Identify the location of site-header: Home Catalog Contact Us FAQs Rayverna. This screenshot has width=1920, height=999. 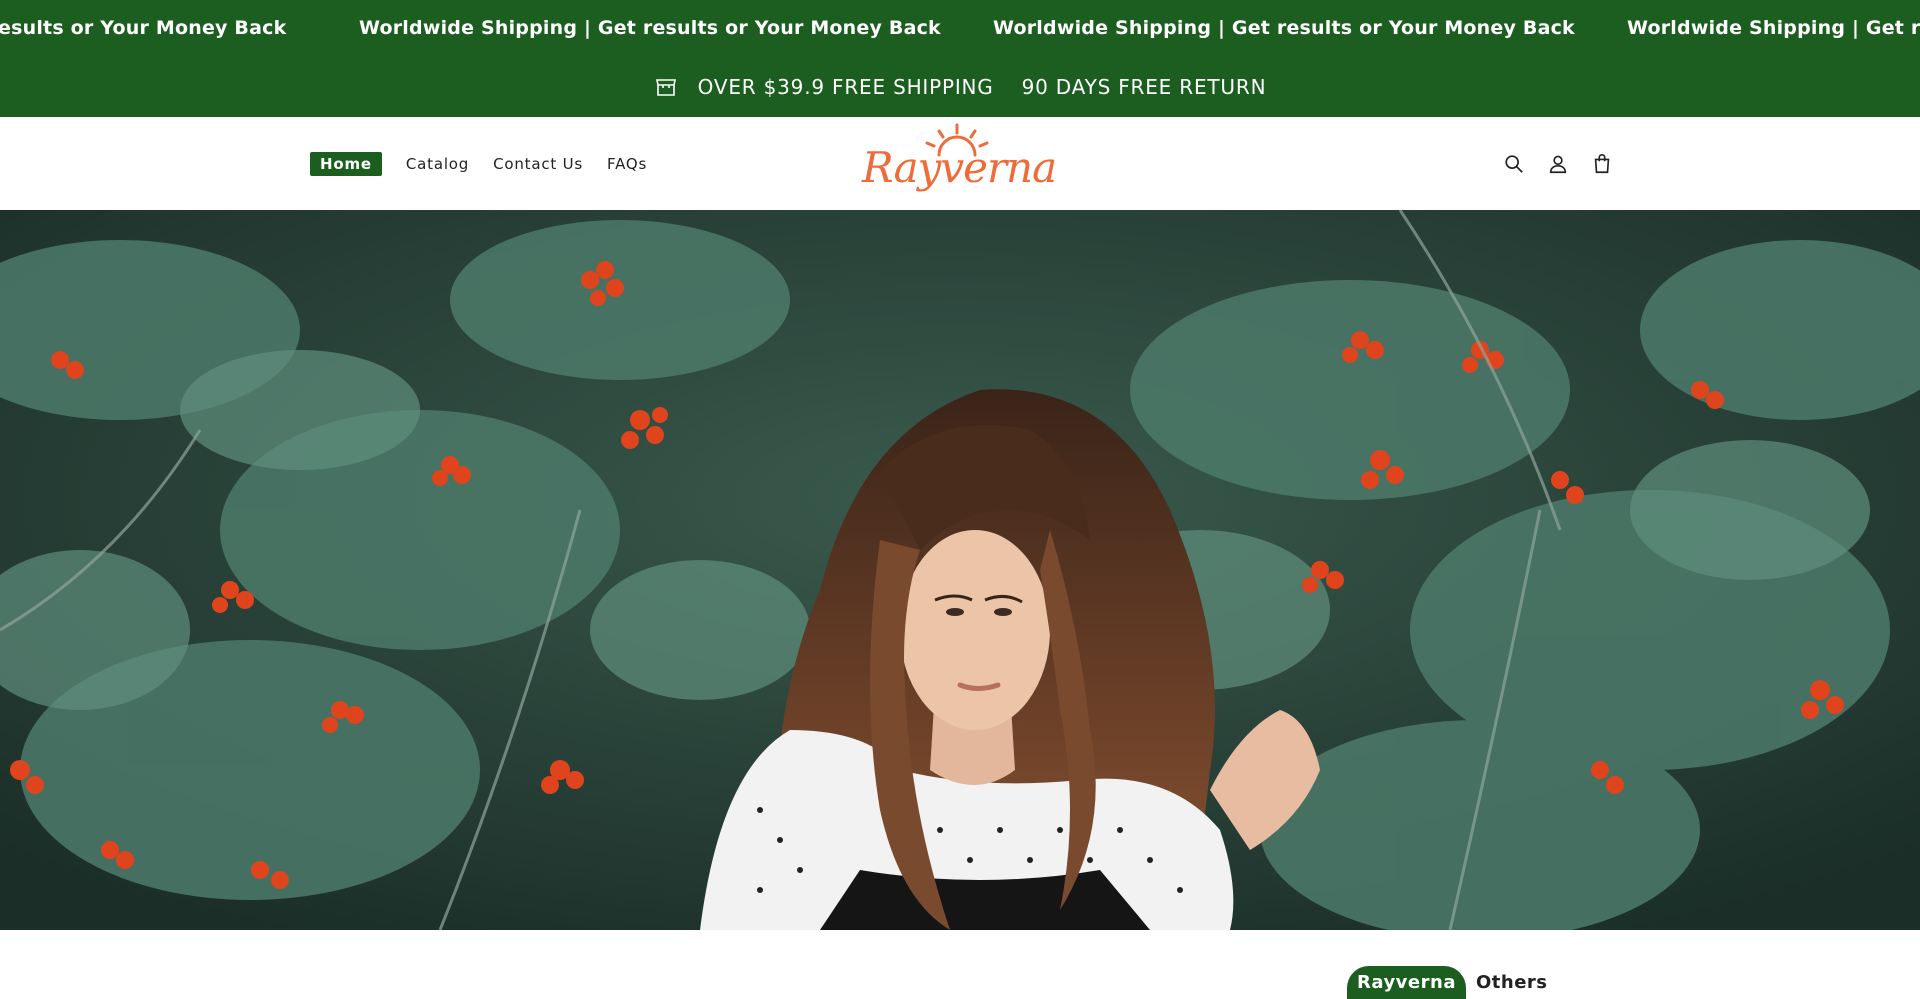
(960, 164).